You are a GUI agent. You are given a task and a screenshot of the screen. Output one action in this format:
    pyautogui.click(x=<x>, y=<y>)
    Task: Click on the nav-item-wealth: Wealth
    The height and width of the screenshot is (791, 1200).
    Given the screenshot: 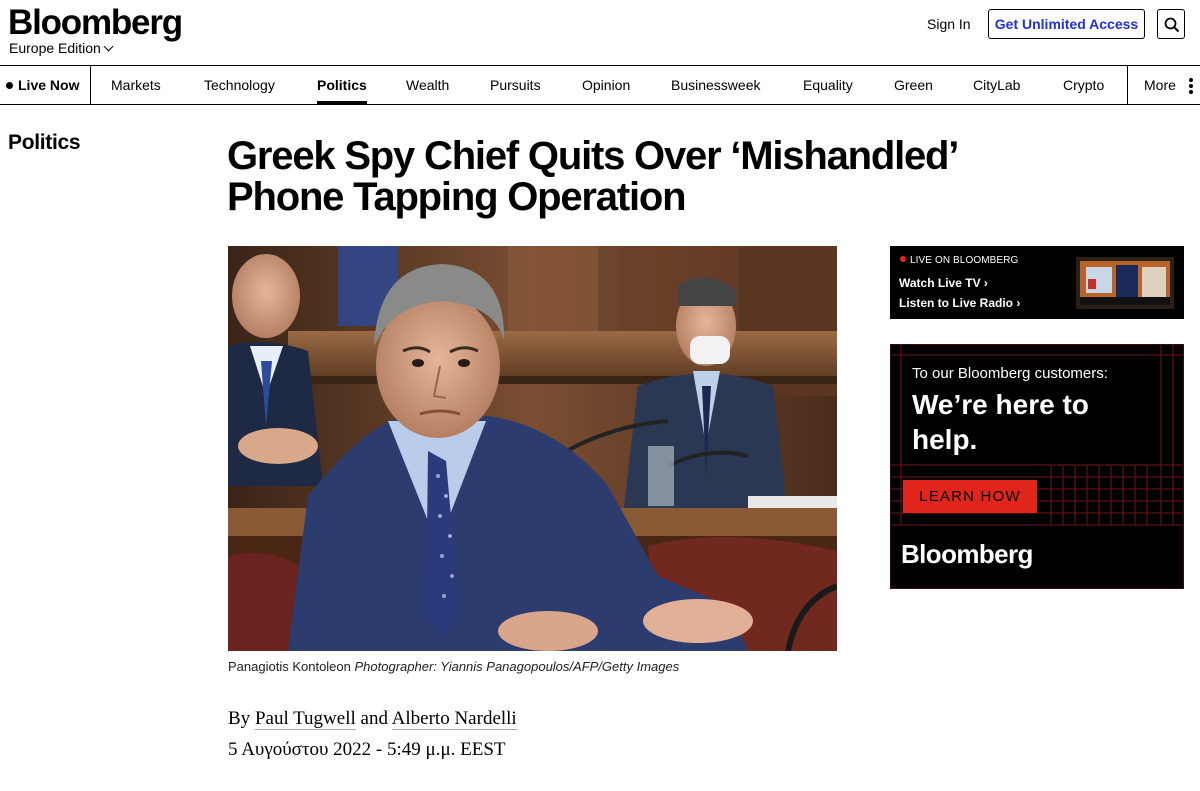 What is the action you would take?
    pyautogui.click(x=427, y=85)
    